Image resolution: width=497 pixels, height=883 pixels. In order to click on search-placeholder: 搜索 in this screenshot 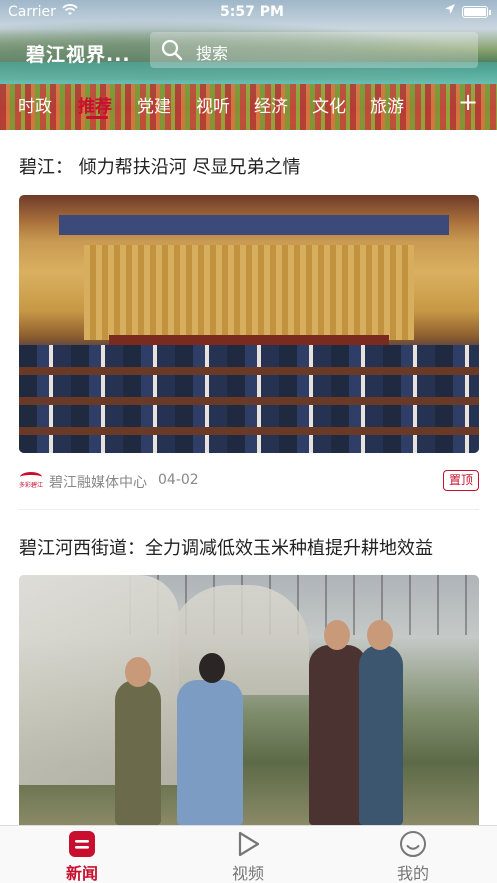, I will do `click(212, 53)`.